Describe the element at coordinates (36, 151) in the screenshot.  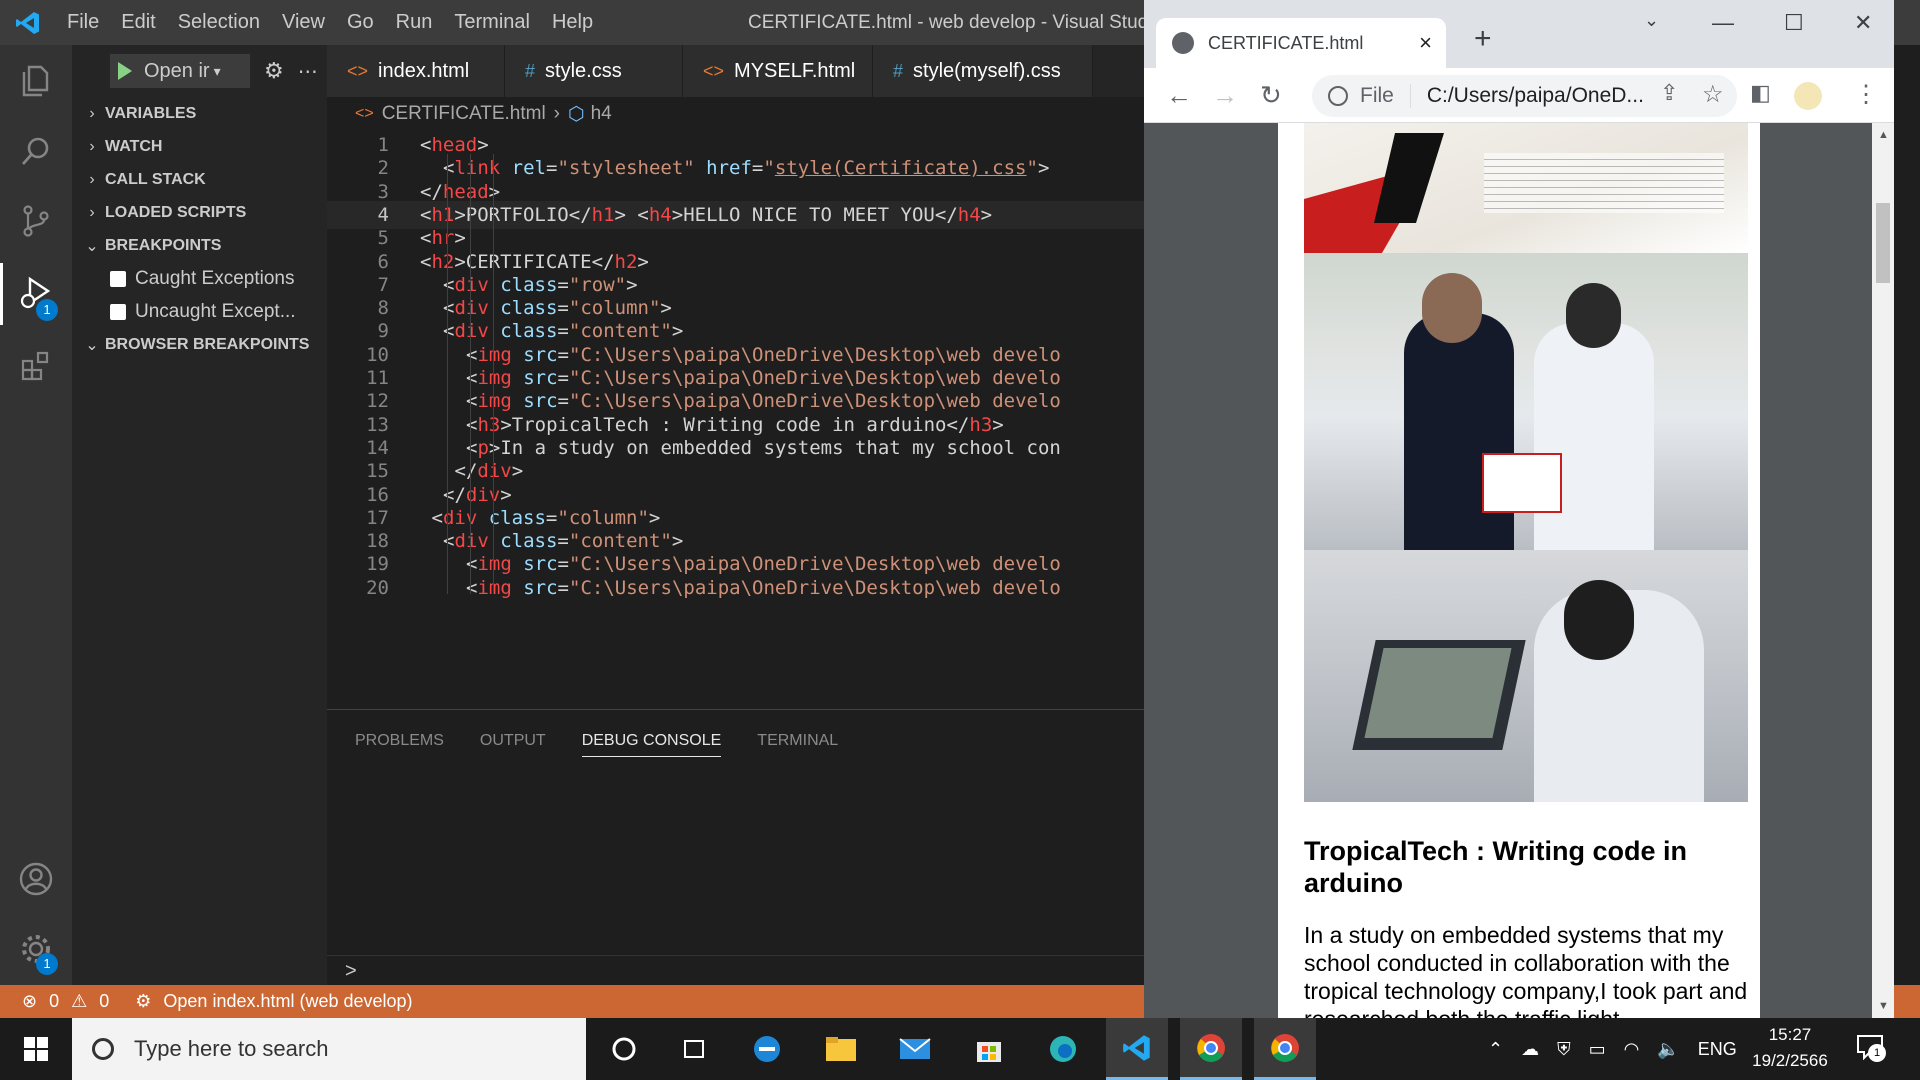
I see `search-icon` at that location.